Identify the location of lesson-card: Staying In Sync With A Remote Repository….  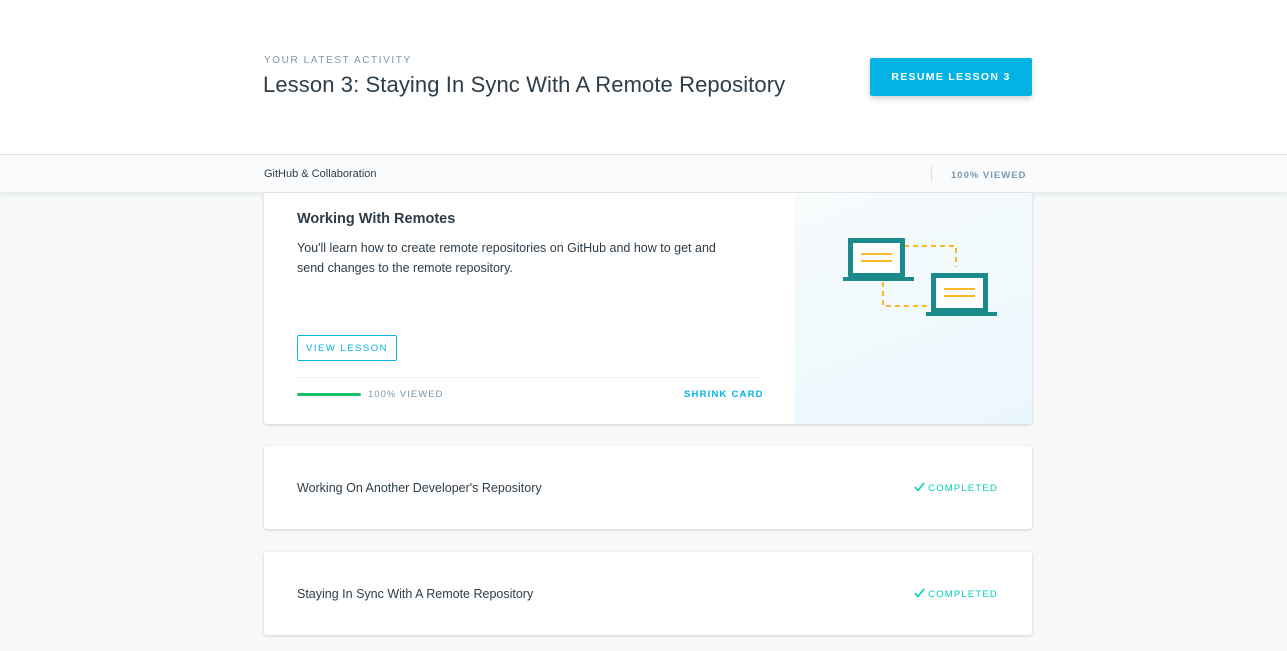
(648, 593).